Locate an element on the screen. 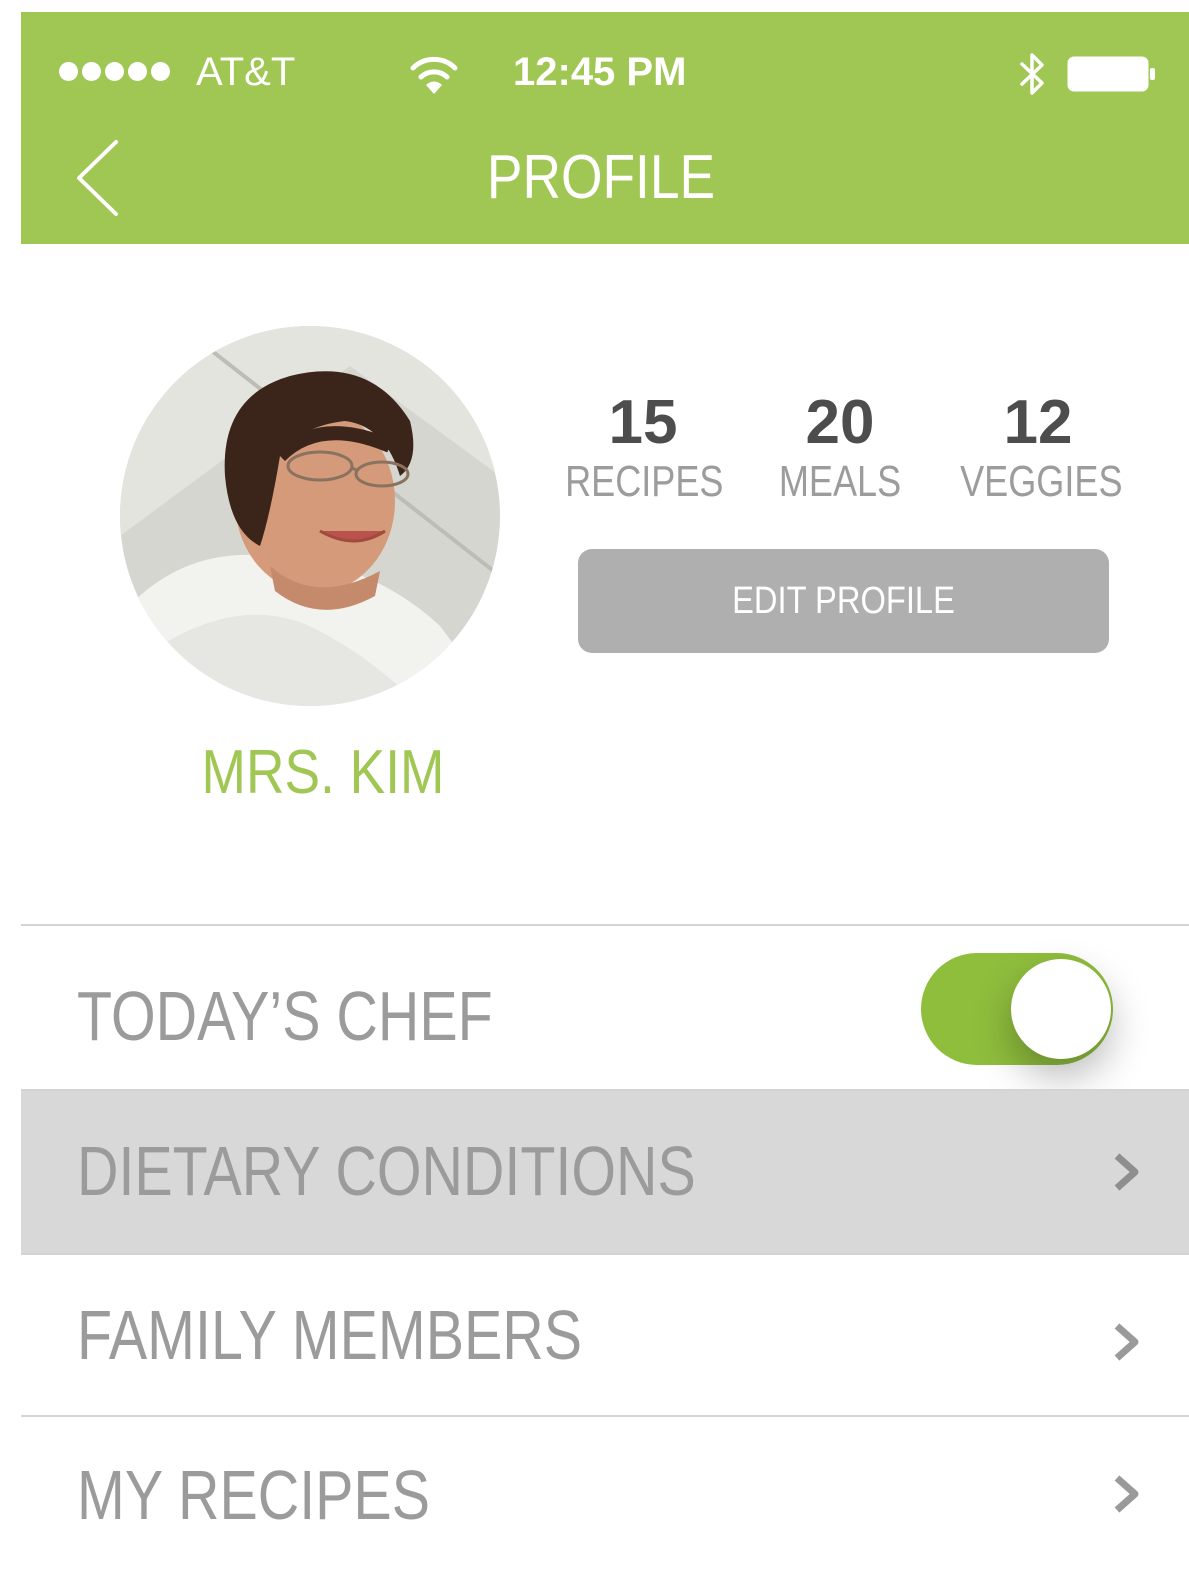  menu-item-my-recipes: MY RECIPES is located at coordinates (605, 1501).